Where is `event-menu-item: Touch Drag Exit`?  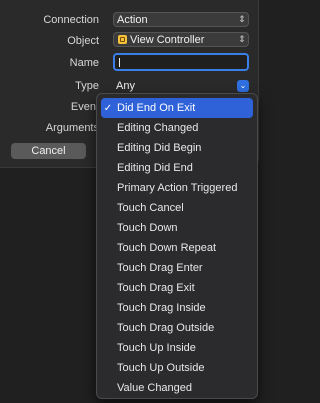 event-menu-item: Touch Drag Exit is located at coordinates (177, 288).